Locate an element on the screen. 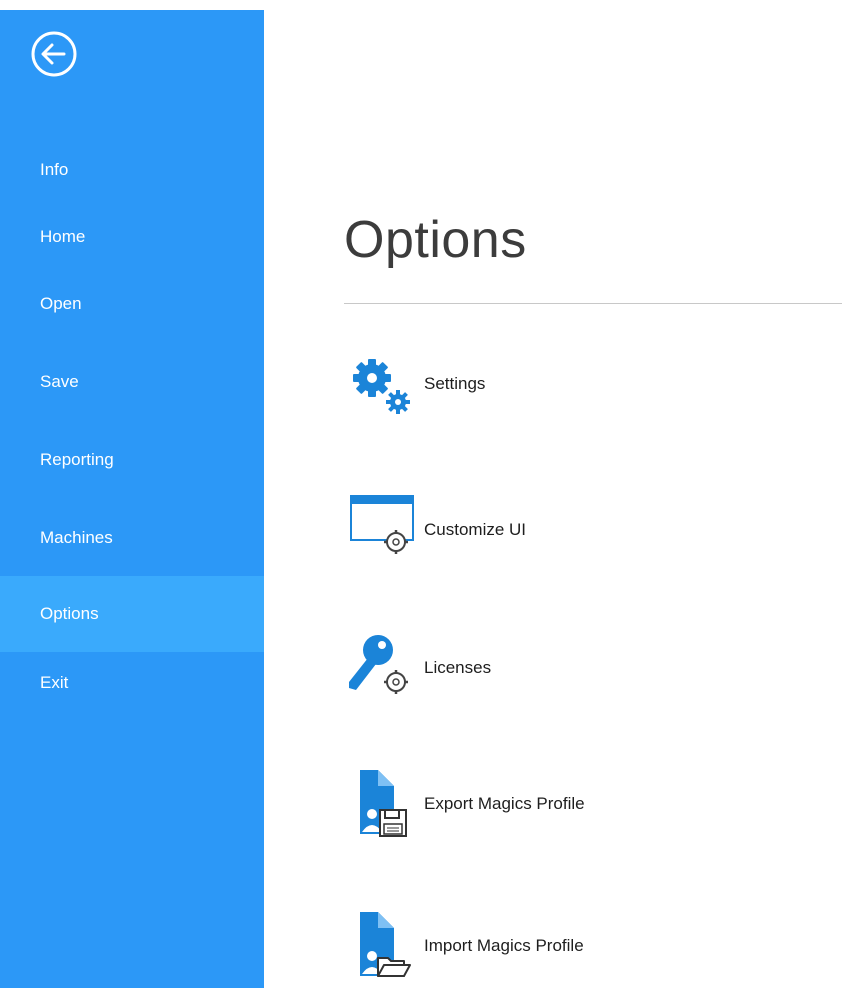 Image resolution: width=842 pixels, height=988 pixels. option-licenses: Licenses is located at coordinates (578, 663).